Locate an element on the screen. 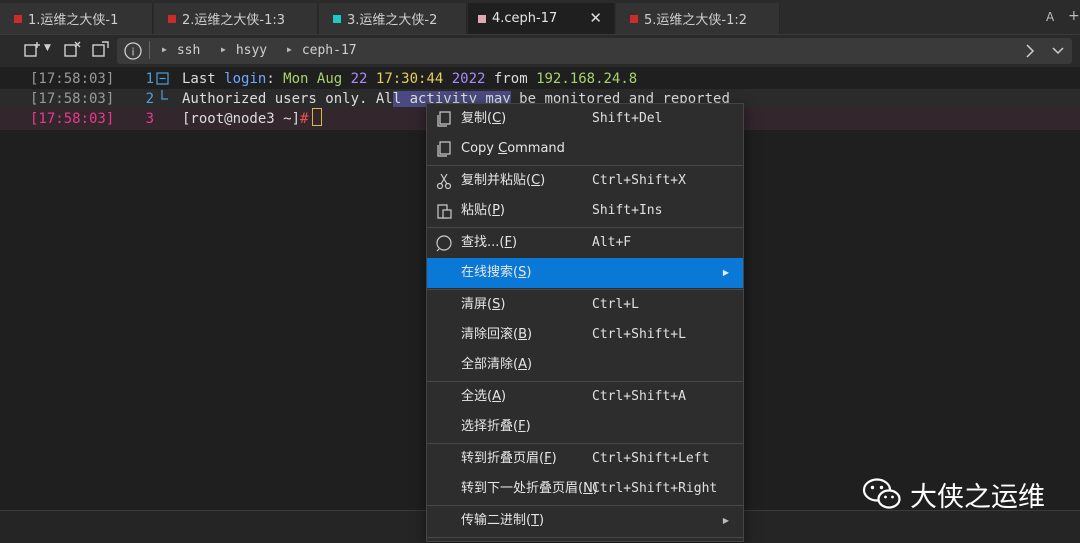 This screenshot has height=543, width=1080. menu-item-select-fold: 选择折叠(F) is located at coordinates (585, 427).